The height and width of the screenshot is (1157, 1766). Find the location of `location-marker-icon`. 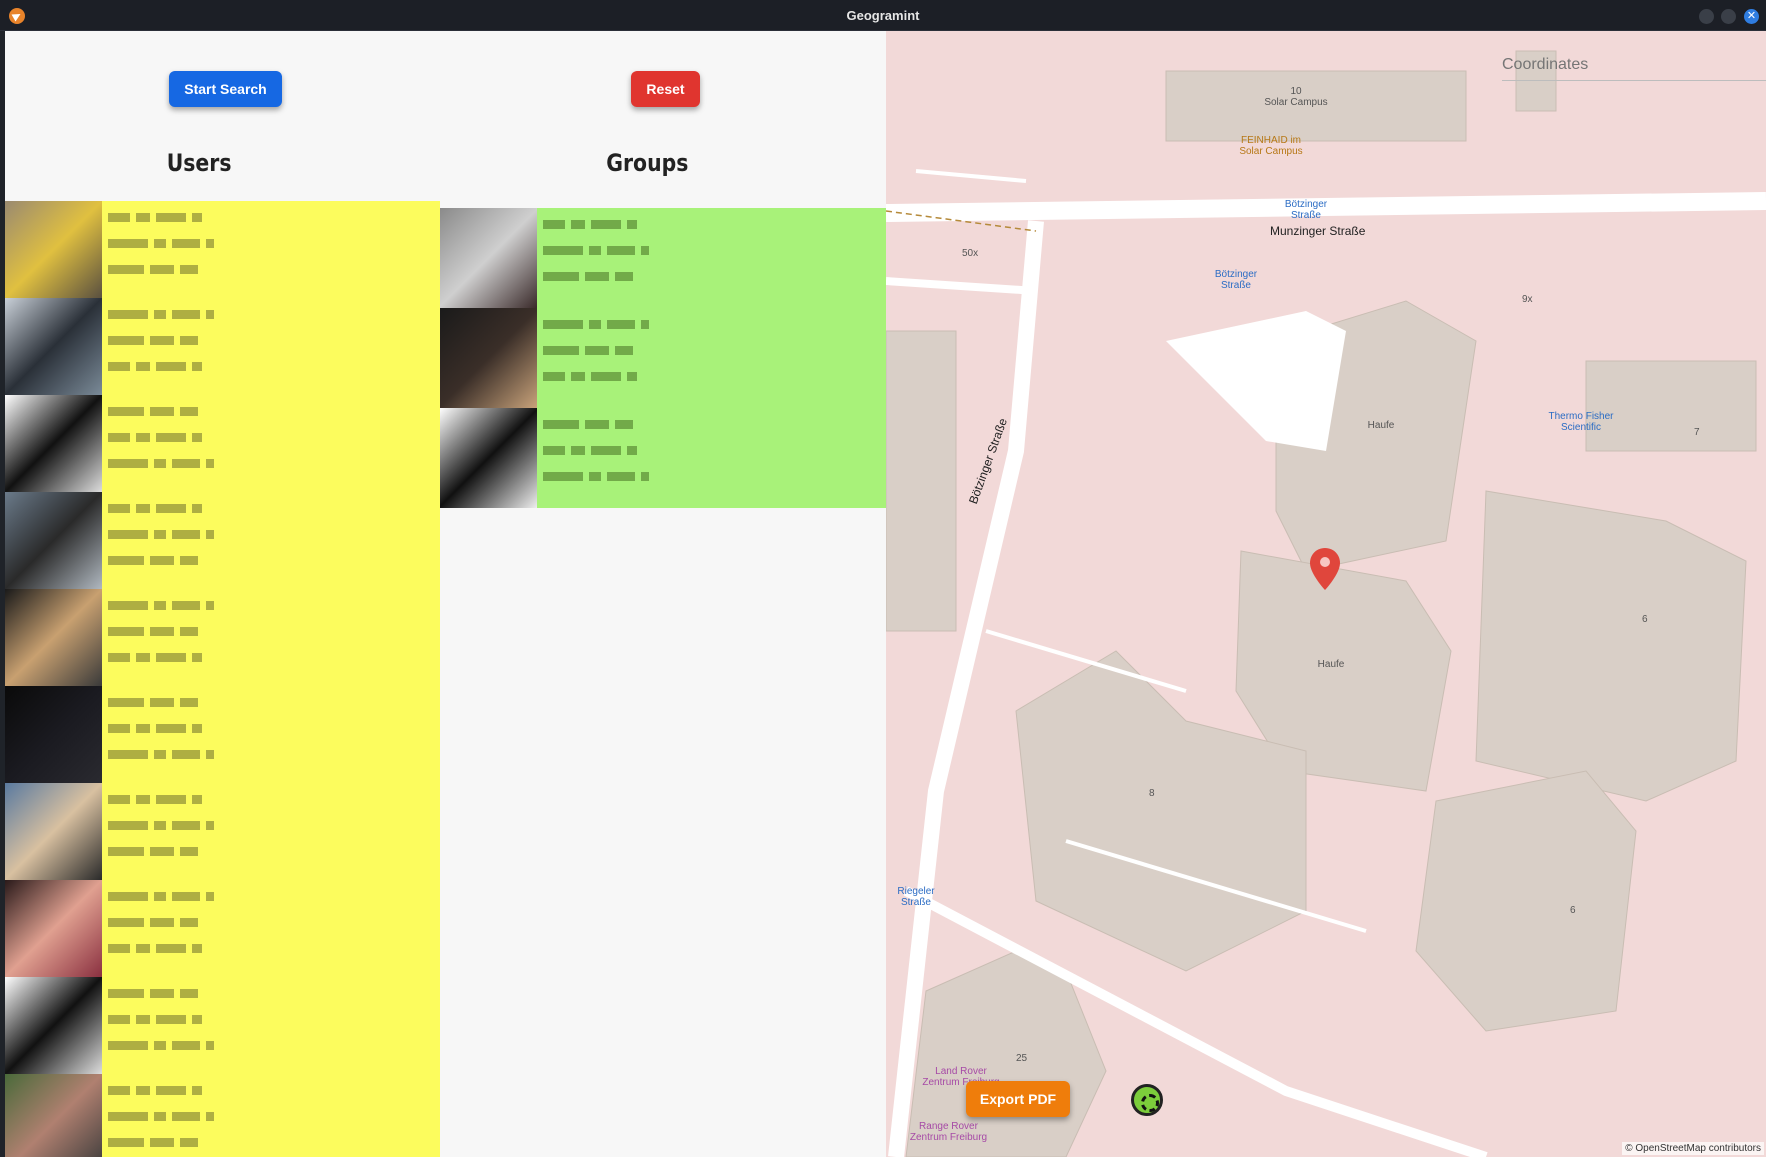

location-marker-icon is located at coordinates (1325, 569).